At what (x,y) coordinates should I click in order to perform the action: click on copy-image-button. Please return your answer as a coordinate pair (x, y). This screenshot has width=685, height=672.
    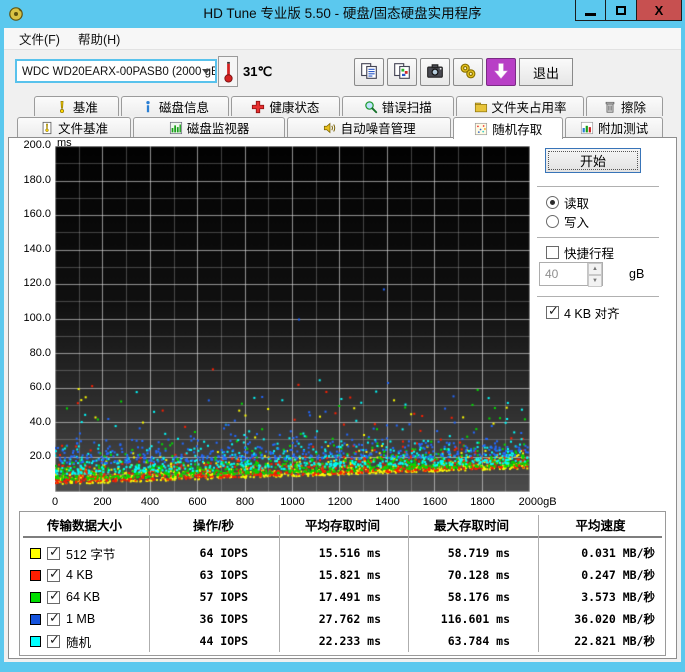
    Looking at the image, I should click on (402, 72).